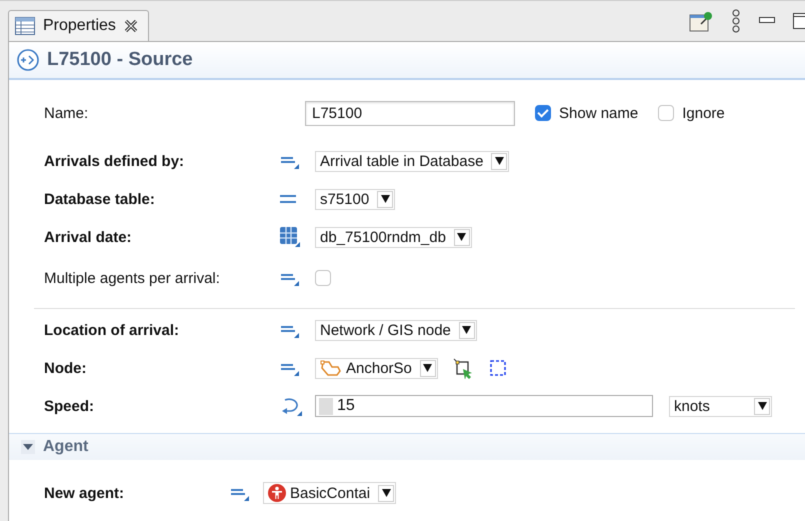  What do you see at coordinates (396, 330) in the screenshot?
I see `dropdown-field: Network / GIS node` at bounding box center [396, 330].